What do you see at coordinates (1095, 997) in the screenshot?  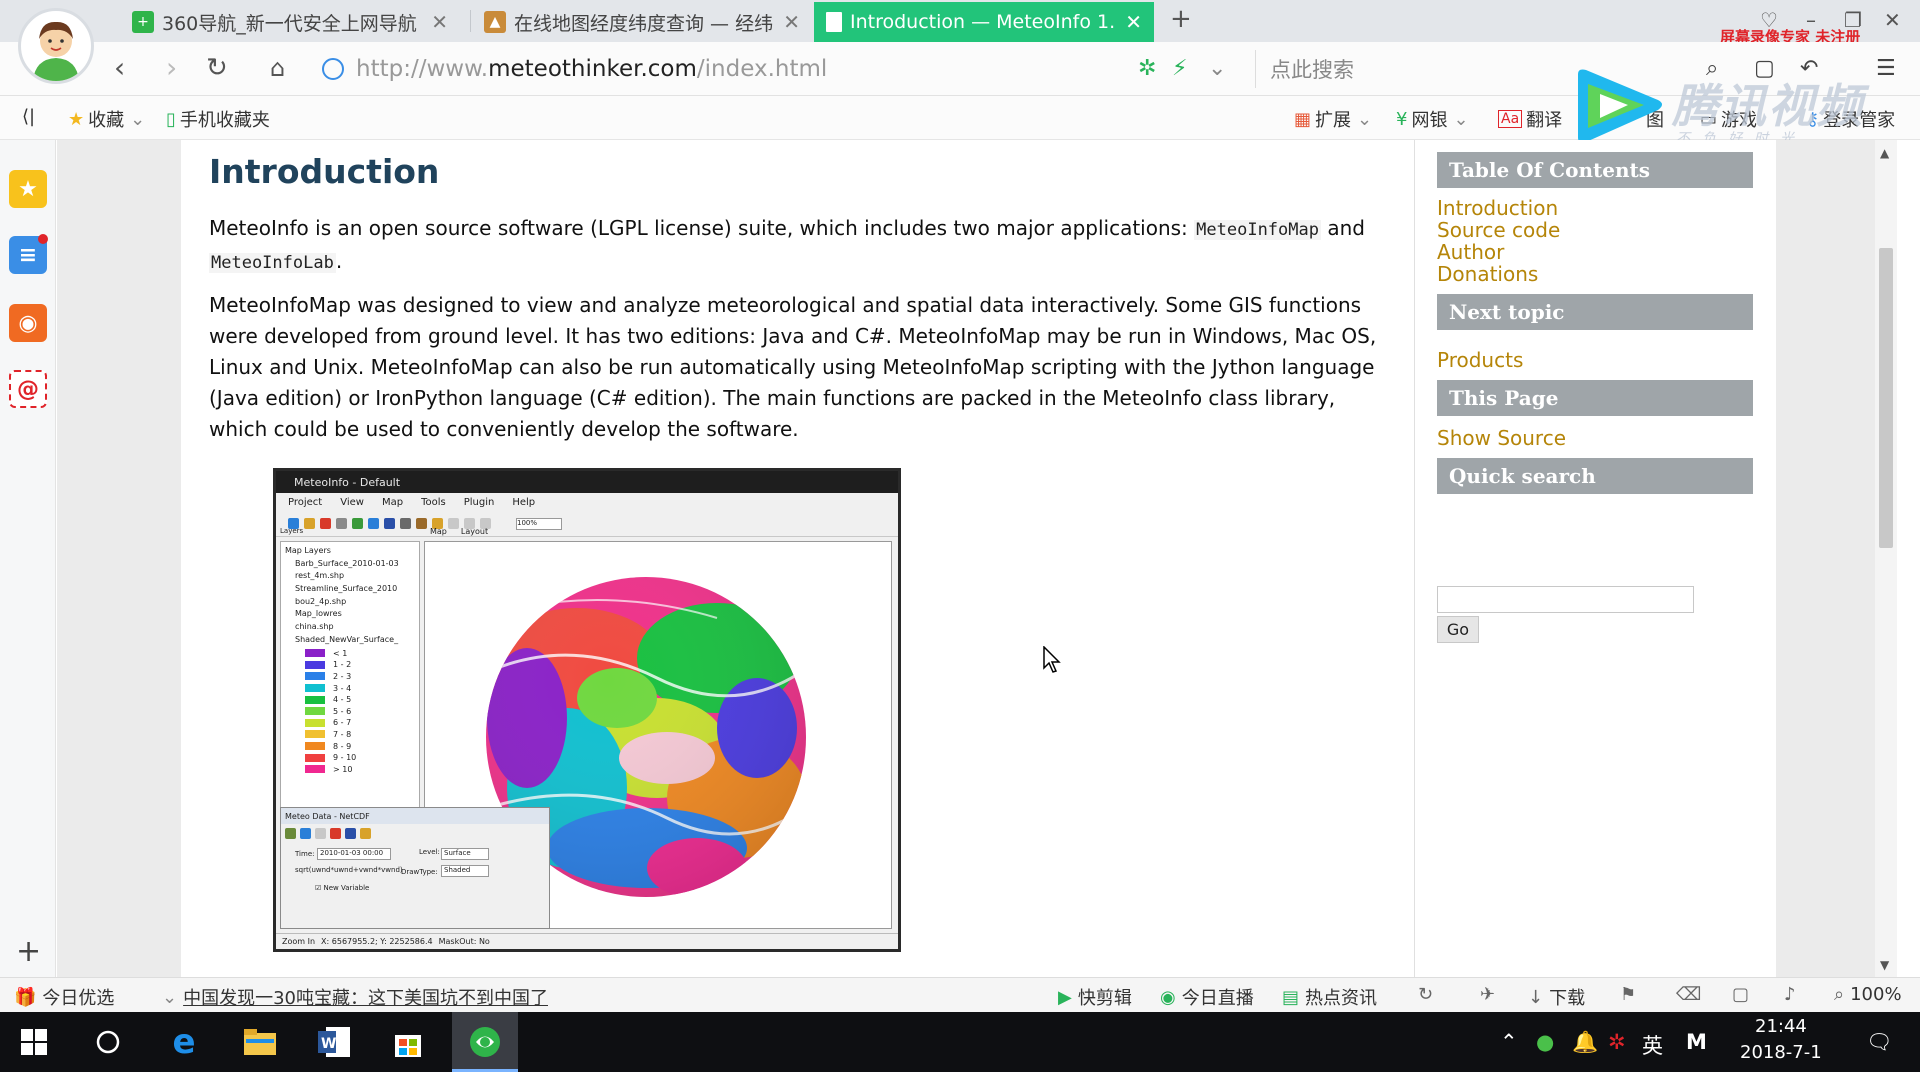 I see `quick-edit-button: ▶ 快剪辑` at bounding box center [1095, 997].